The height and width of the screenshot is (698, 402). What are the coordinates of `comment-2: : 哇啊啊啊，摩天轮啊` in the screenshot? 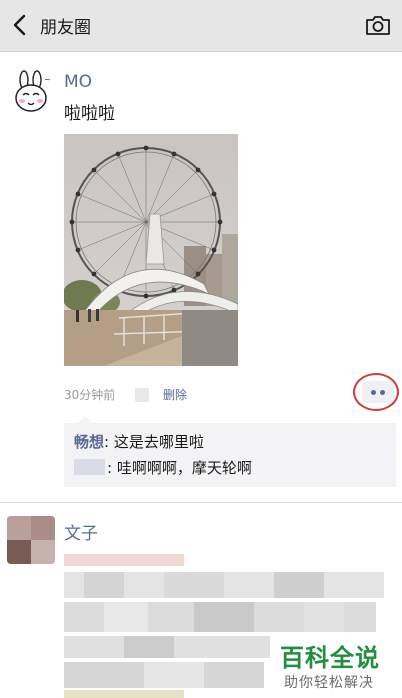 It's located at (163, 467).